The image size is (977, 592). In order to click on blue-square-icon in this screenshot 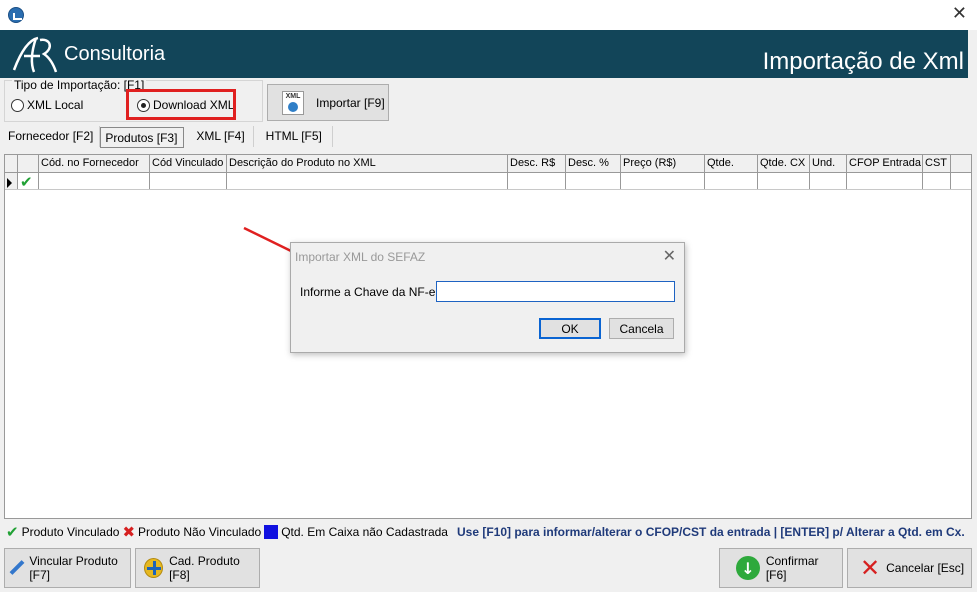, I will do `click(271, 532)`.